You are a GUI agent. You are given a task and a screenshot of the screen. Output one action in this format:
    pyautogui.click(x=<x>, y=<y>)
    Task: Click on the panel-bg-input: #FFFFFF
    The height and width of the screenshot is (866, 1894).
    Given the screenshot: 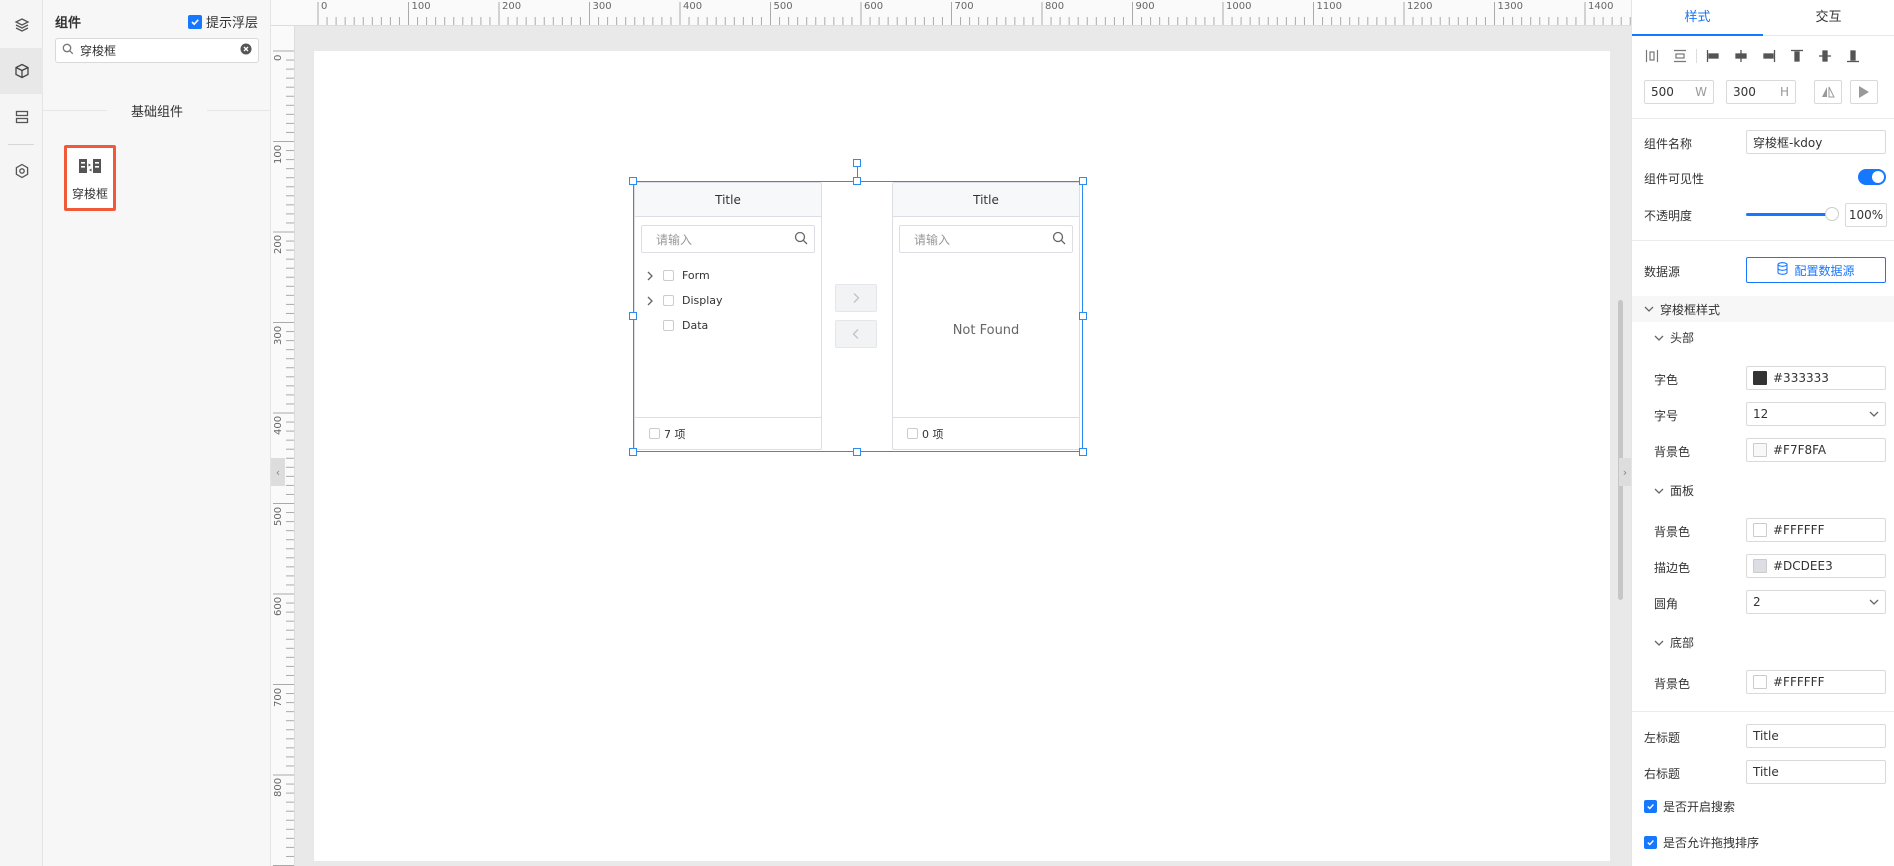 What is the action you would take?
    pyautogui.click(x=1816, y=530)
    